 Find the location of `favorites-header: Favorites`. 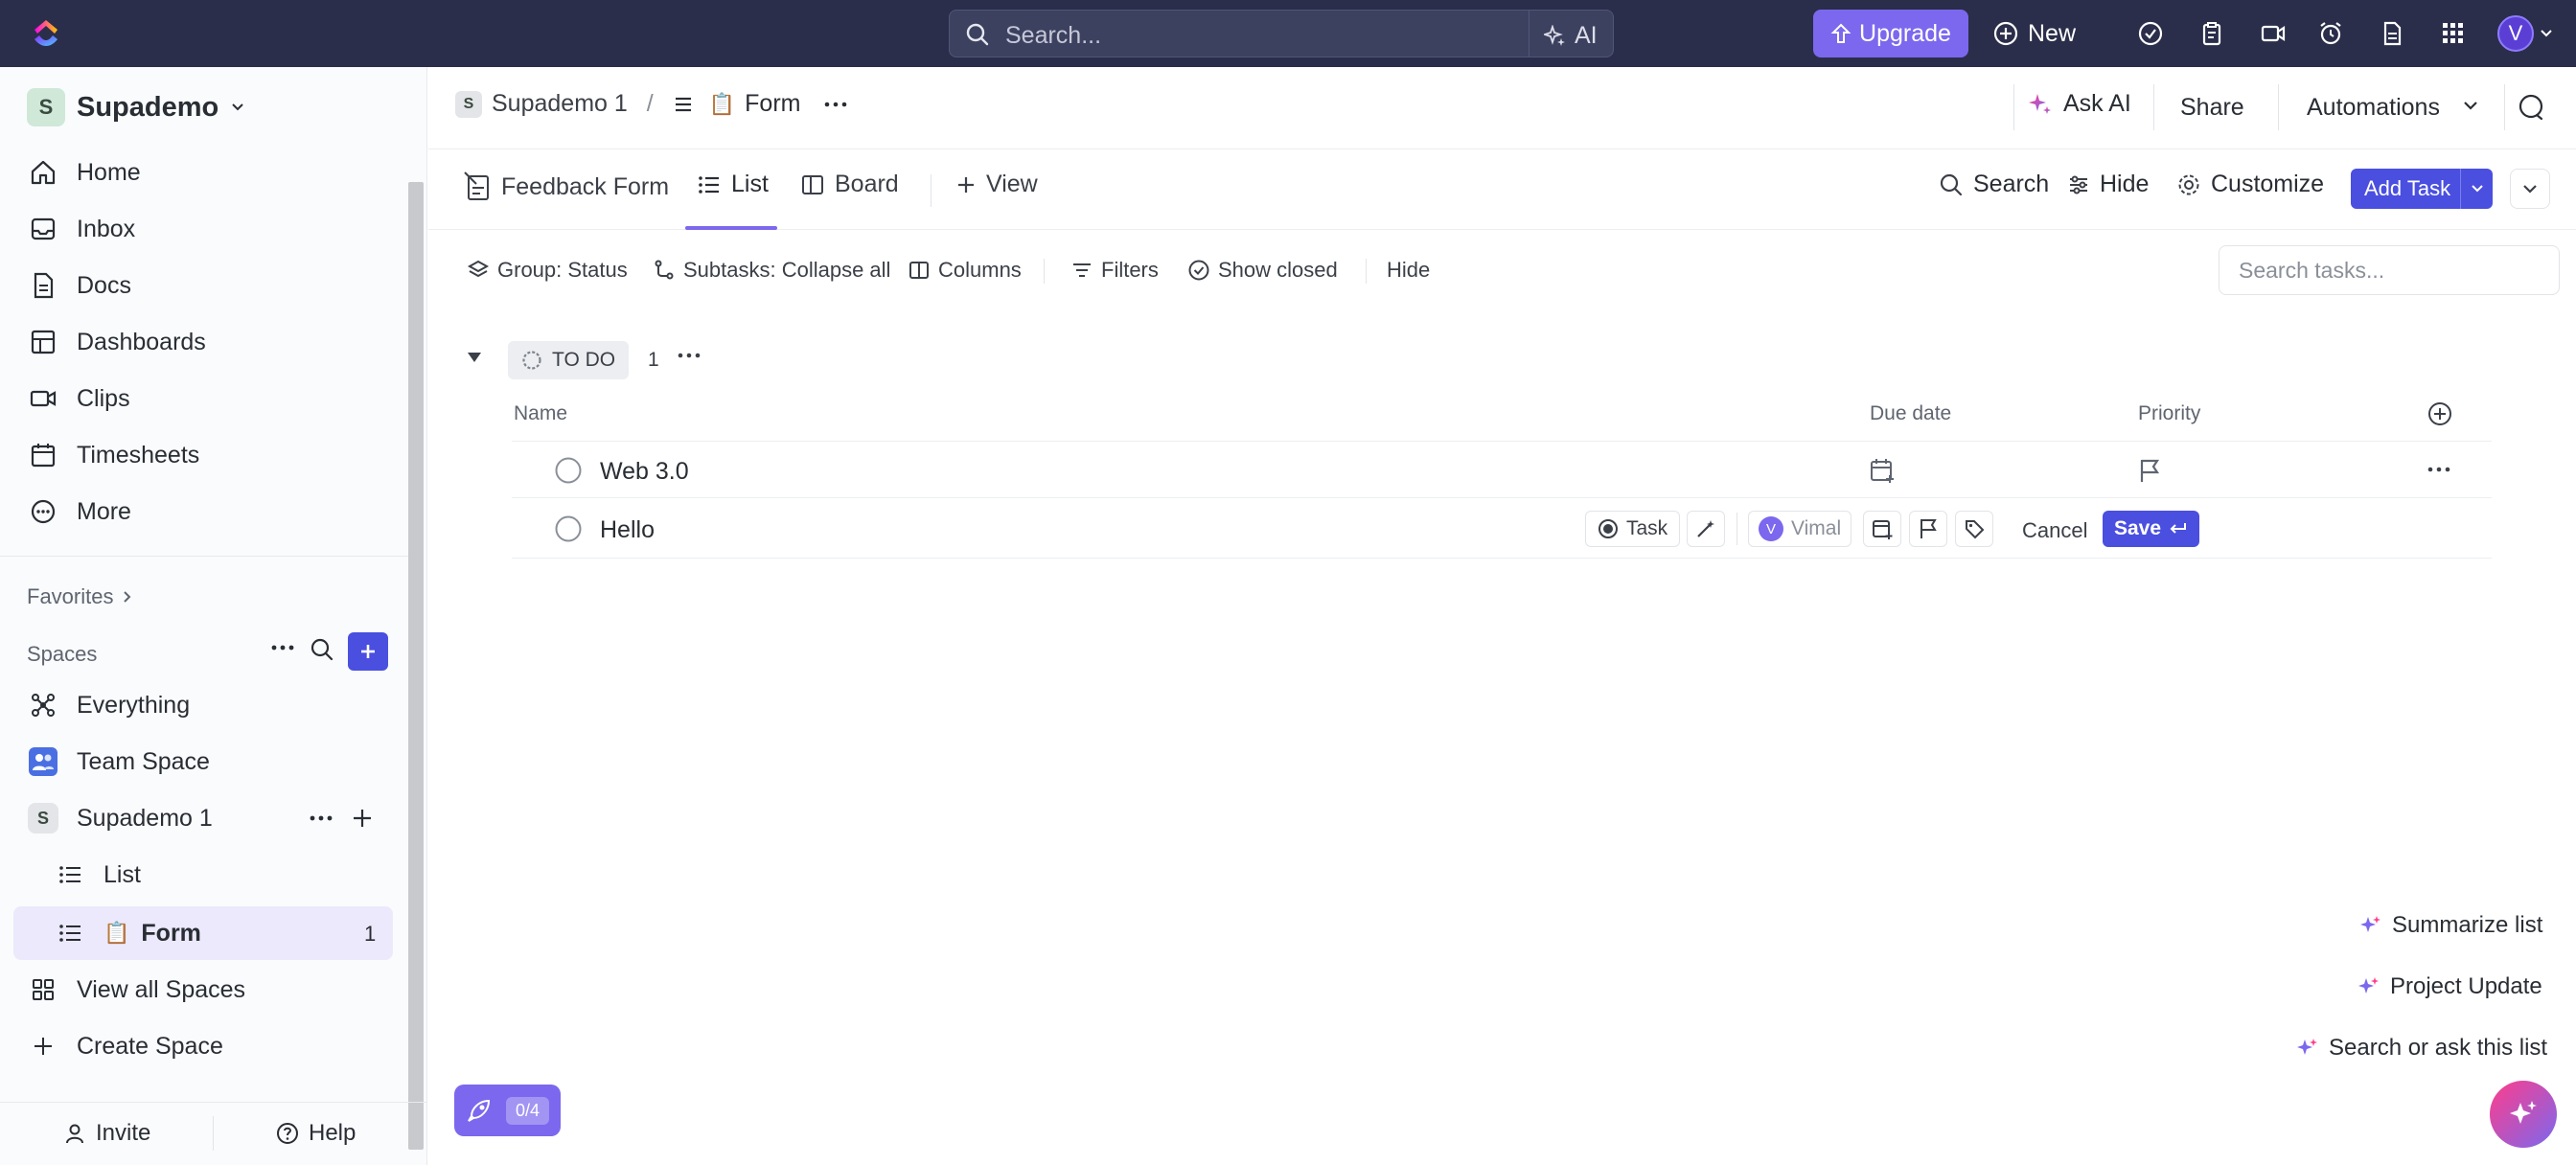

favorites-header: Favorites is located at coordinates (79, 596).